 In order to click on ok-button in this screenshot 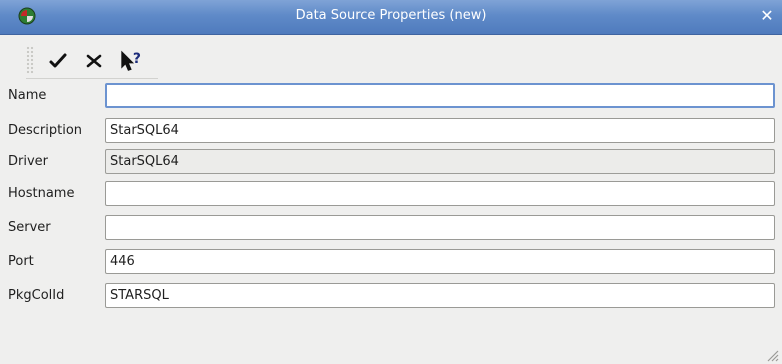, I will do `click(58, 61)`.